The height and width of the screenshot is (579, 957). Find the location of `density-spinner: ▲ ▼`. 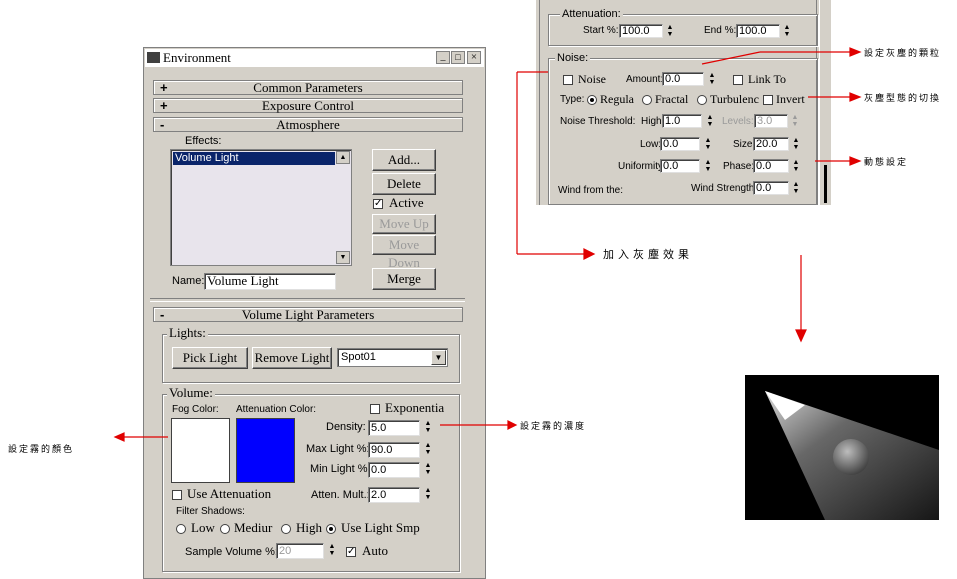

density-spinner: ▲ ▼ is located at coordinates (428, 428).